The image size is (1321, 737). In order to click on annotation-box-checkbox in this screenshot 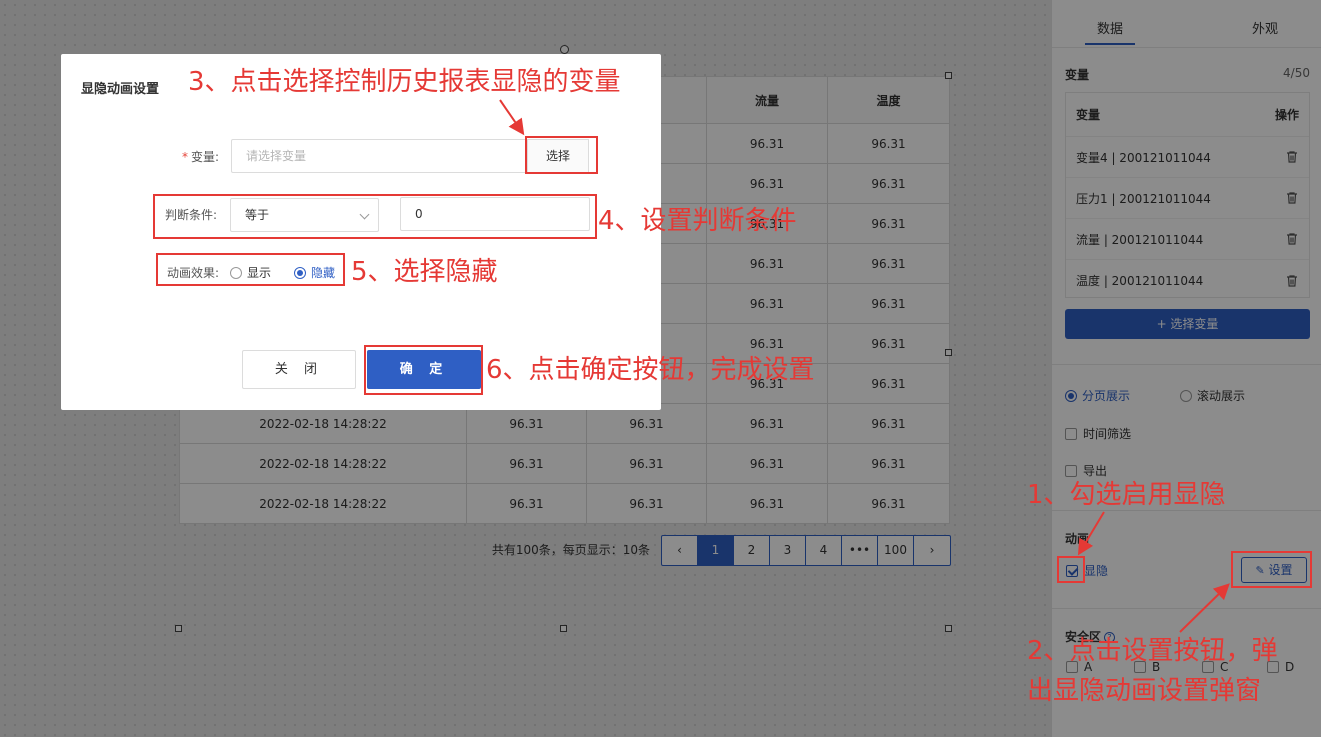, I will do `click(1071, 569)`.